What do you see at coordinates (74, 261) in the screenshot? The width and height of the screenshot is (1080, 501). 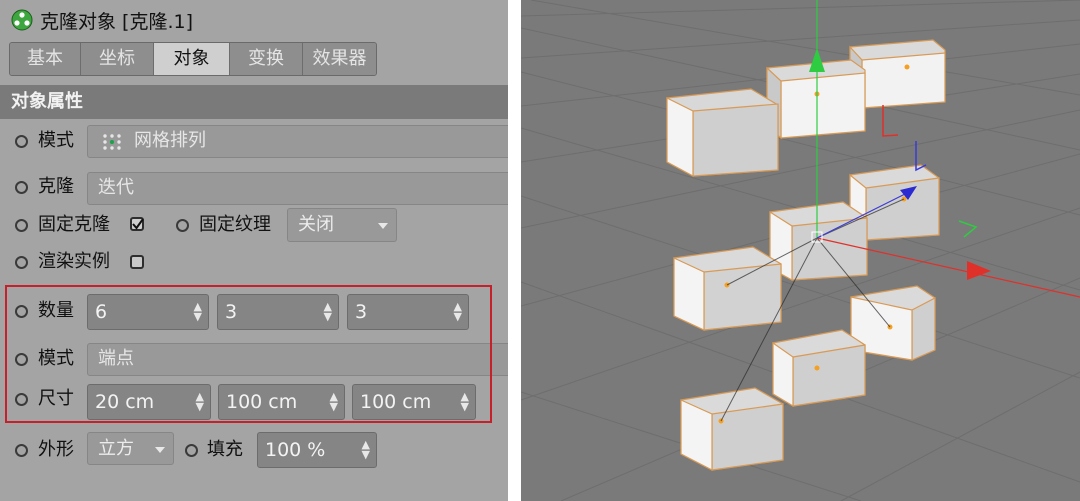 I see `render-instance-label: 渲染实例` at bounding box center [74, 261].